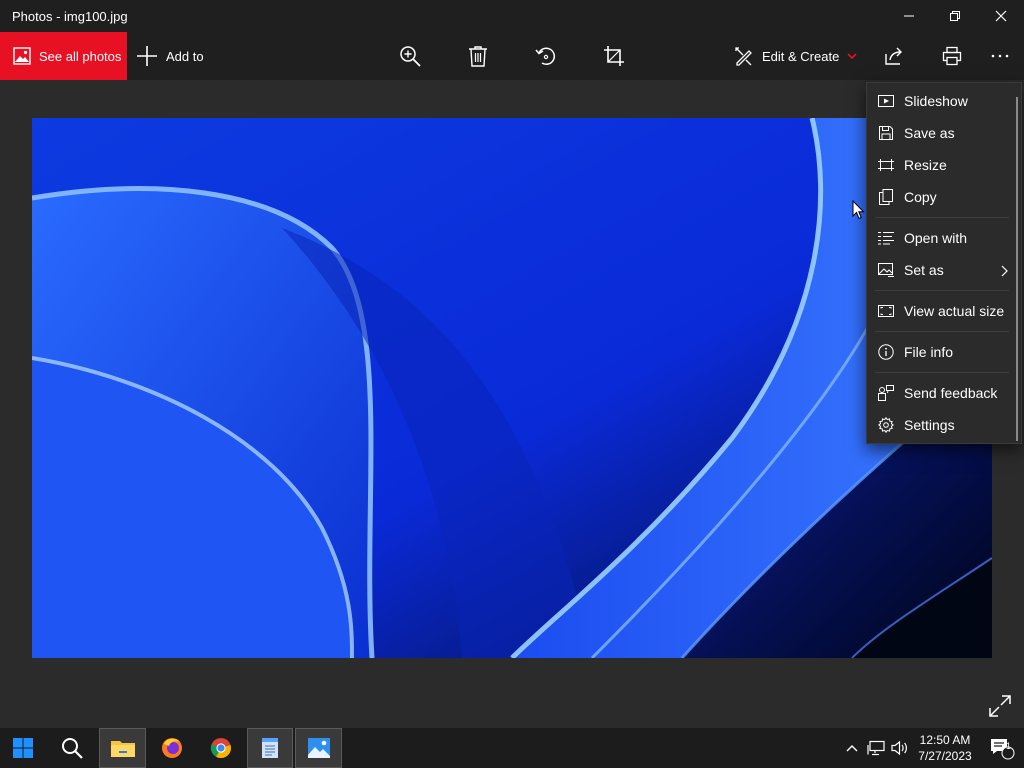 The width and height of the screenshot is (1024, 768). I want to click on add-to-label: Add to, so click(185, 56).